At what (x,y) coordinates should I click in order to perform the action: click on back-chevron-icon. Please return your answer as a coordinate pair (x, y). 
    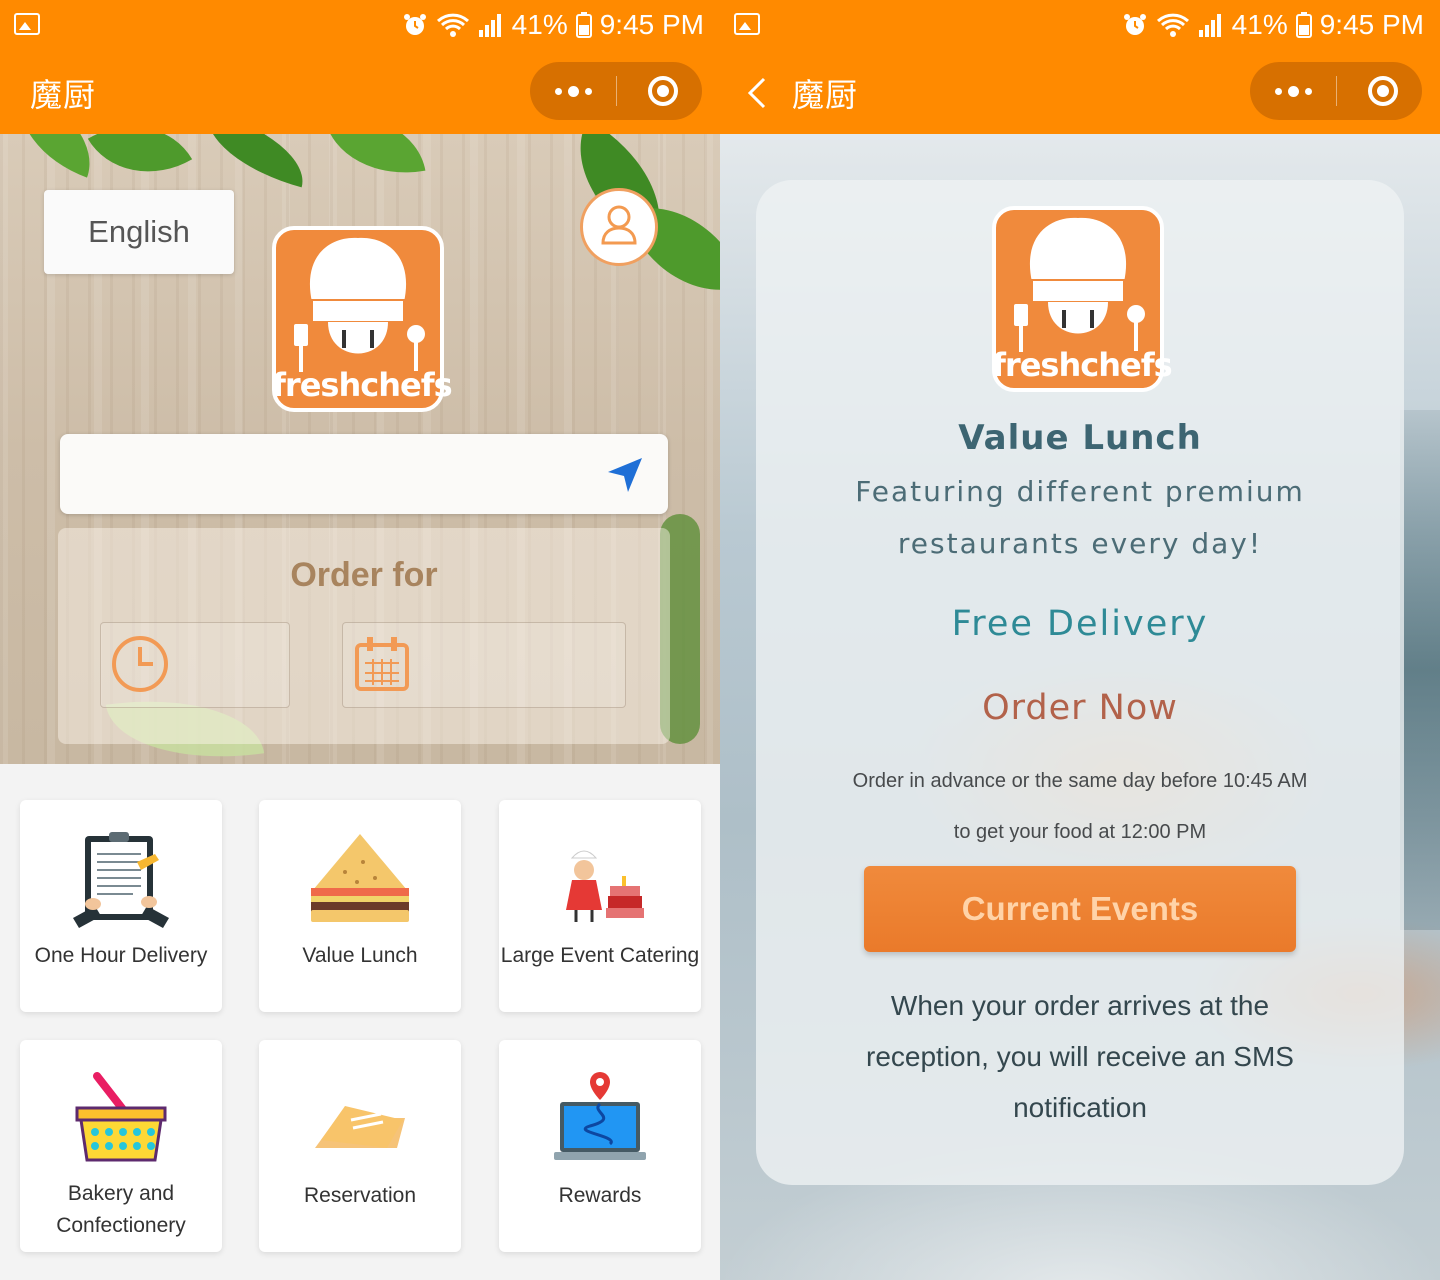
    Looking at the image, I should click on (759, 93).